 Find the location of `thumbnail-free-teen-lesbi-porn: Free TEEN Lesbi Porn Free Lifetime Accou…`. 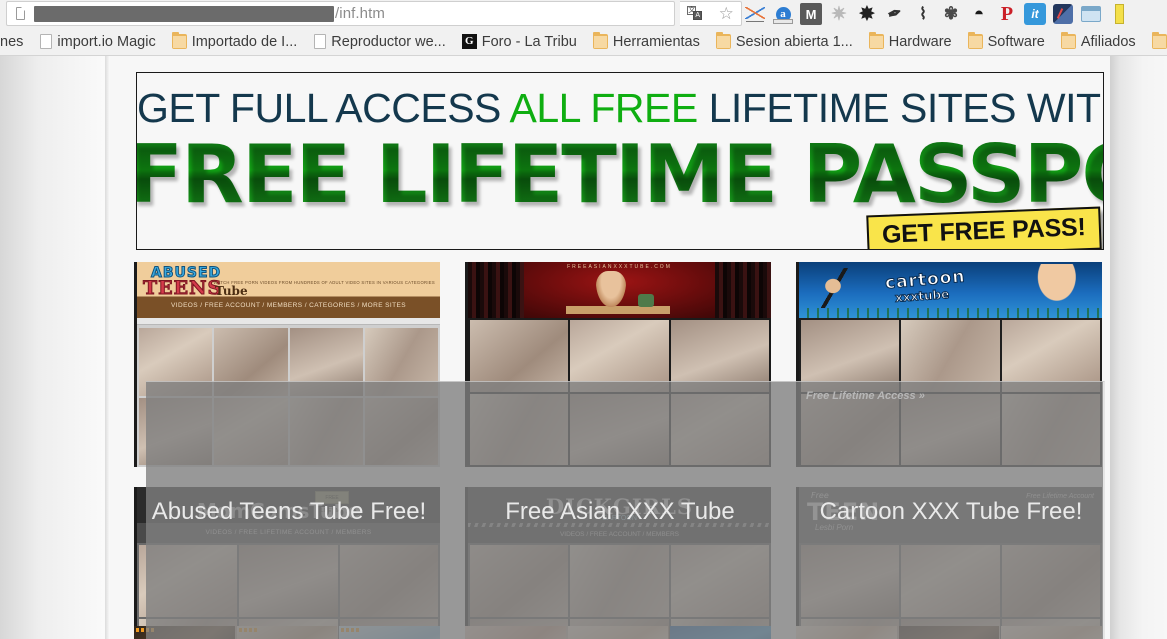

thumbnail-free-teen-lesbi-porn: Free TEEN Lesbi Porn Free Lifetime Accou… is located at coordinates (949, 563).